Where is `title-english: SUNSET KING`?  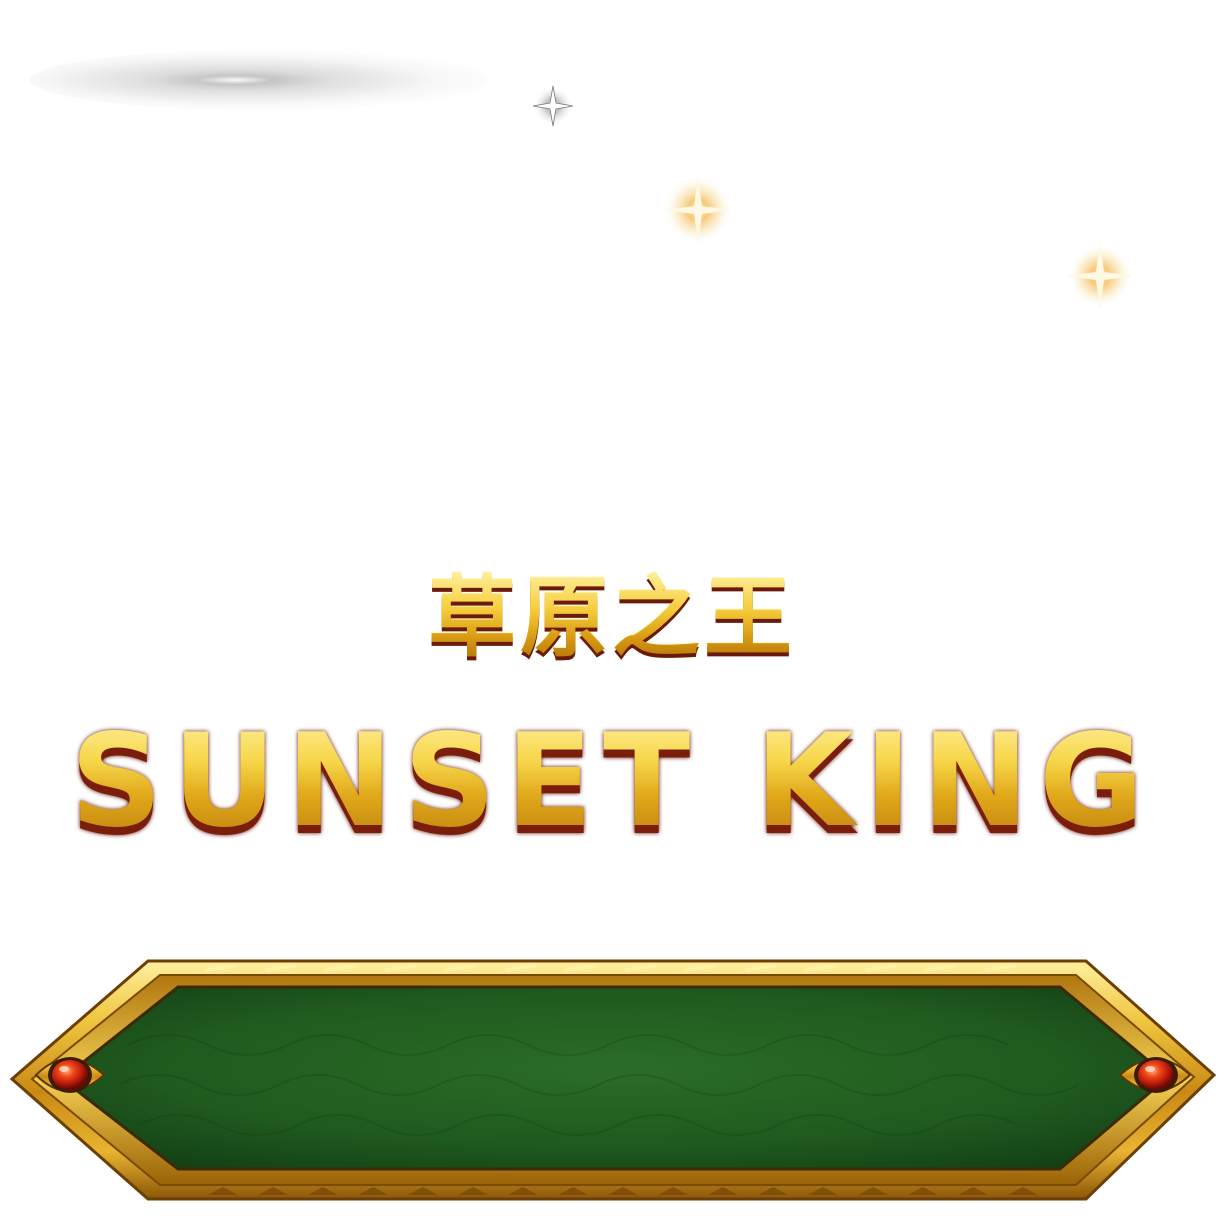 title-english: SUNSET KING is located at coordinates (612, 782).